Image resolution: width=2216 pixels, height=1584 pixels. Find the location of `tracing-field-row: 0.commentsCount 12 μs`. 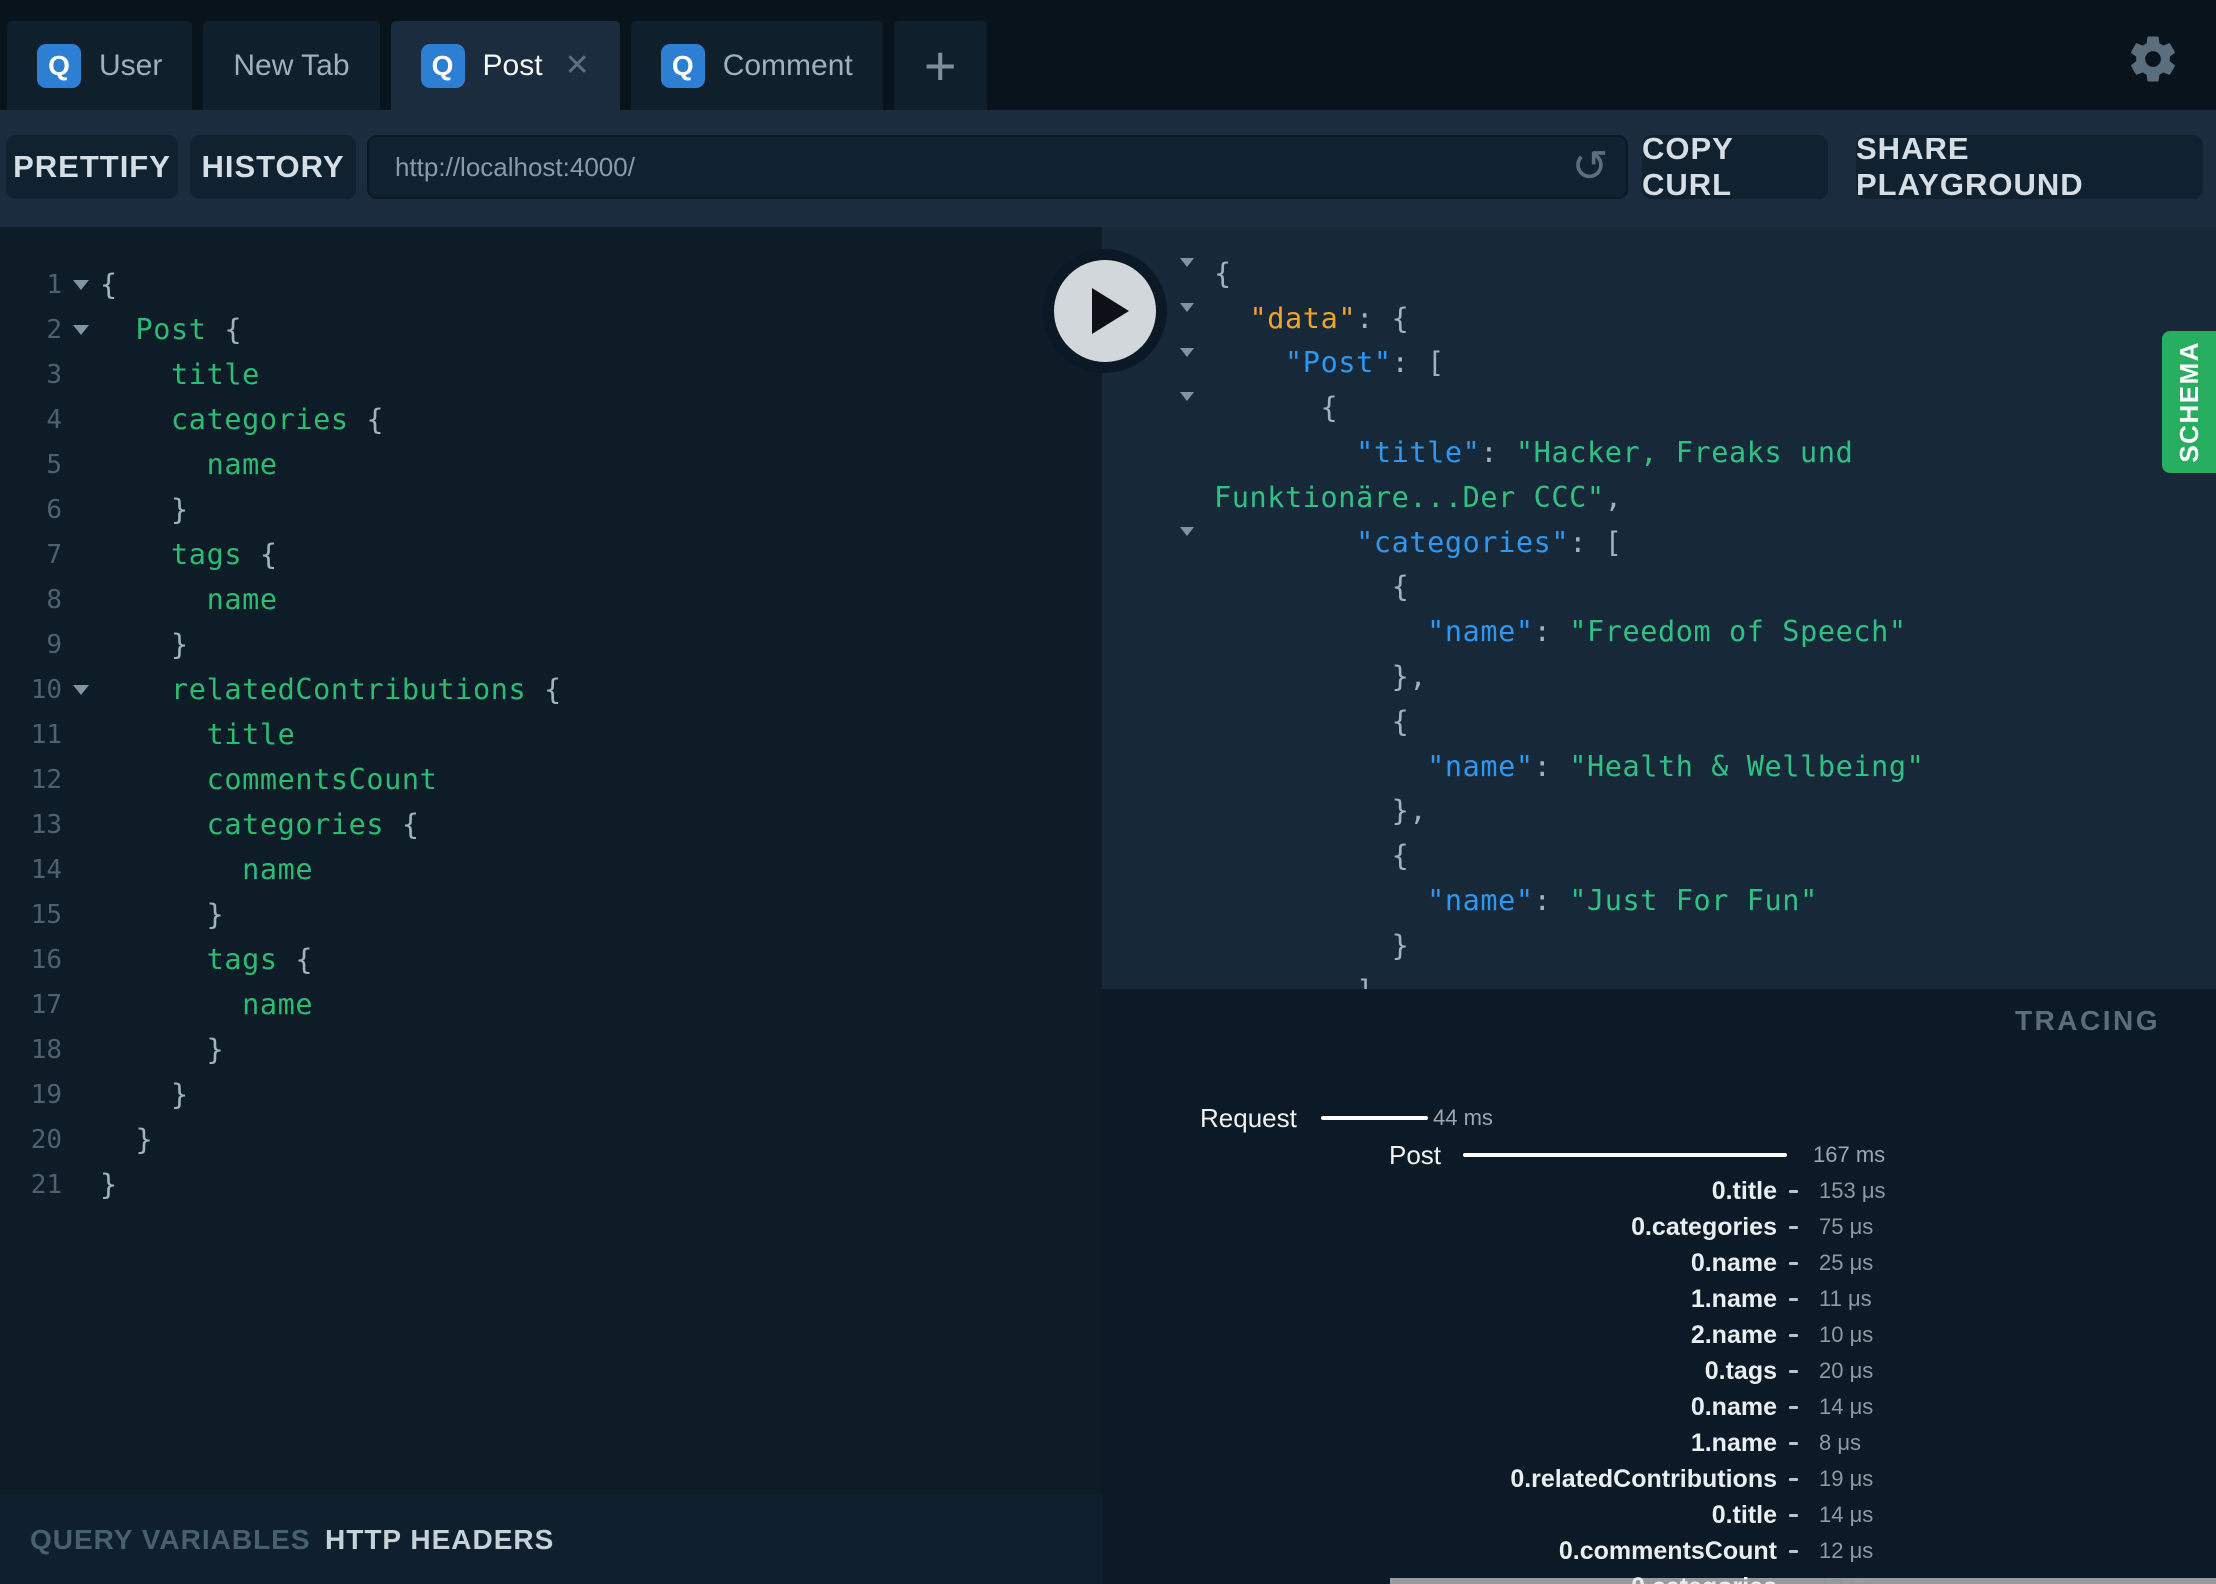

tracing-field-row: 0.commentsCount 12 μs is located at coordinates (1659, 1551).